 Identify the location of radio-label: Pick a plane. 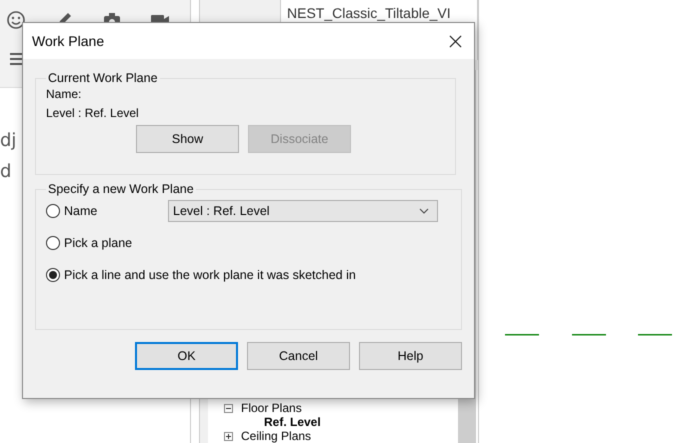
(116, 243).